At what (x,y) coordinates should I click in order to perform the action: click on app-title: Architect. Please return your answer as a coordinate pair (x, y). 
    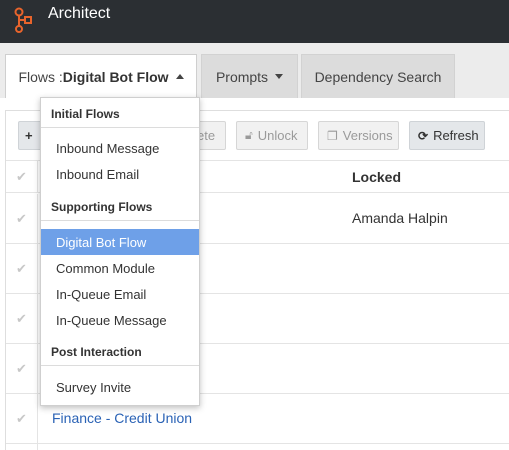
    Looking at the image, I should click on (79, 13).